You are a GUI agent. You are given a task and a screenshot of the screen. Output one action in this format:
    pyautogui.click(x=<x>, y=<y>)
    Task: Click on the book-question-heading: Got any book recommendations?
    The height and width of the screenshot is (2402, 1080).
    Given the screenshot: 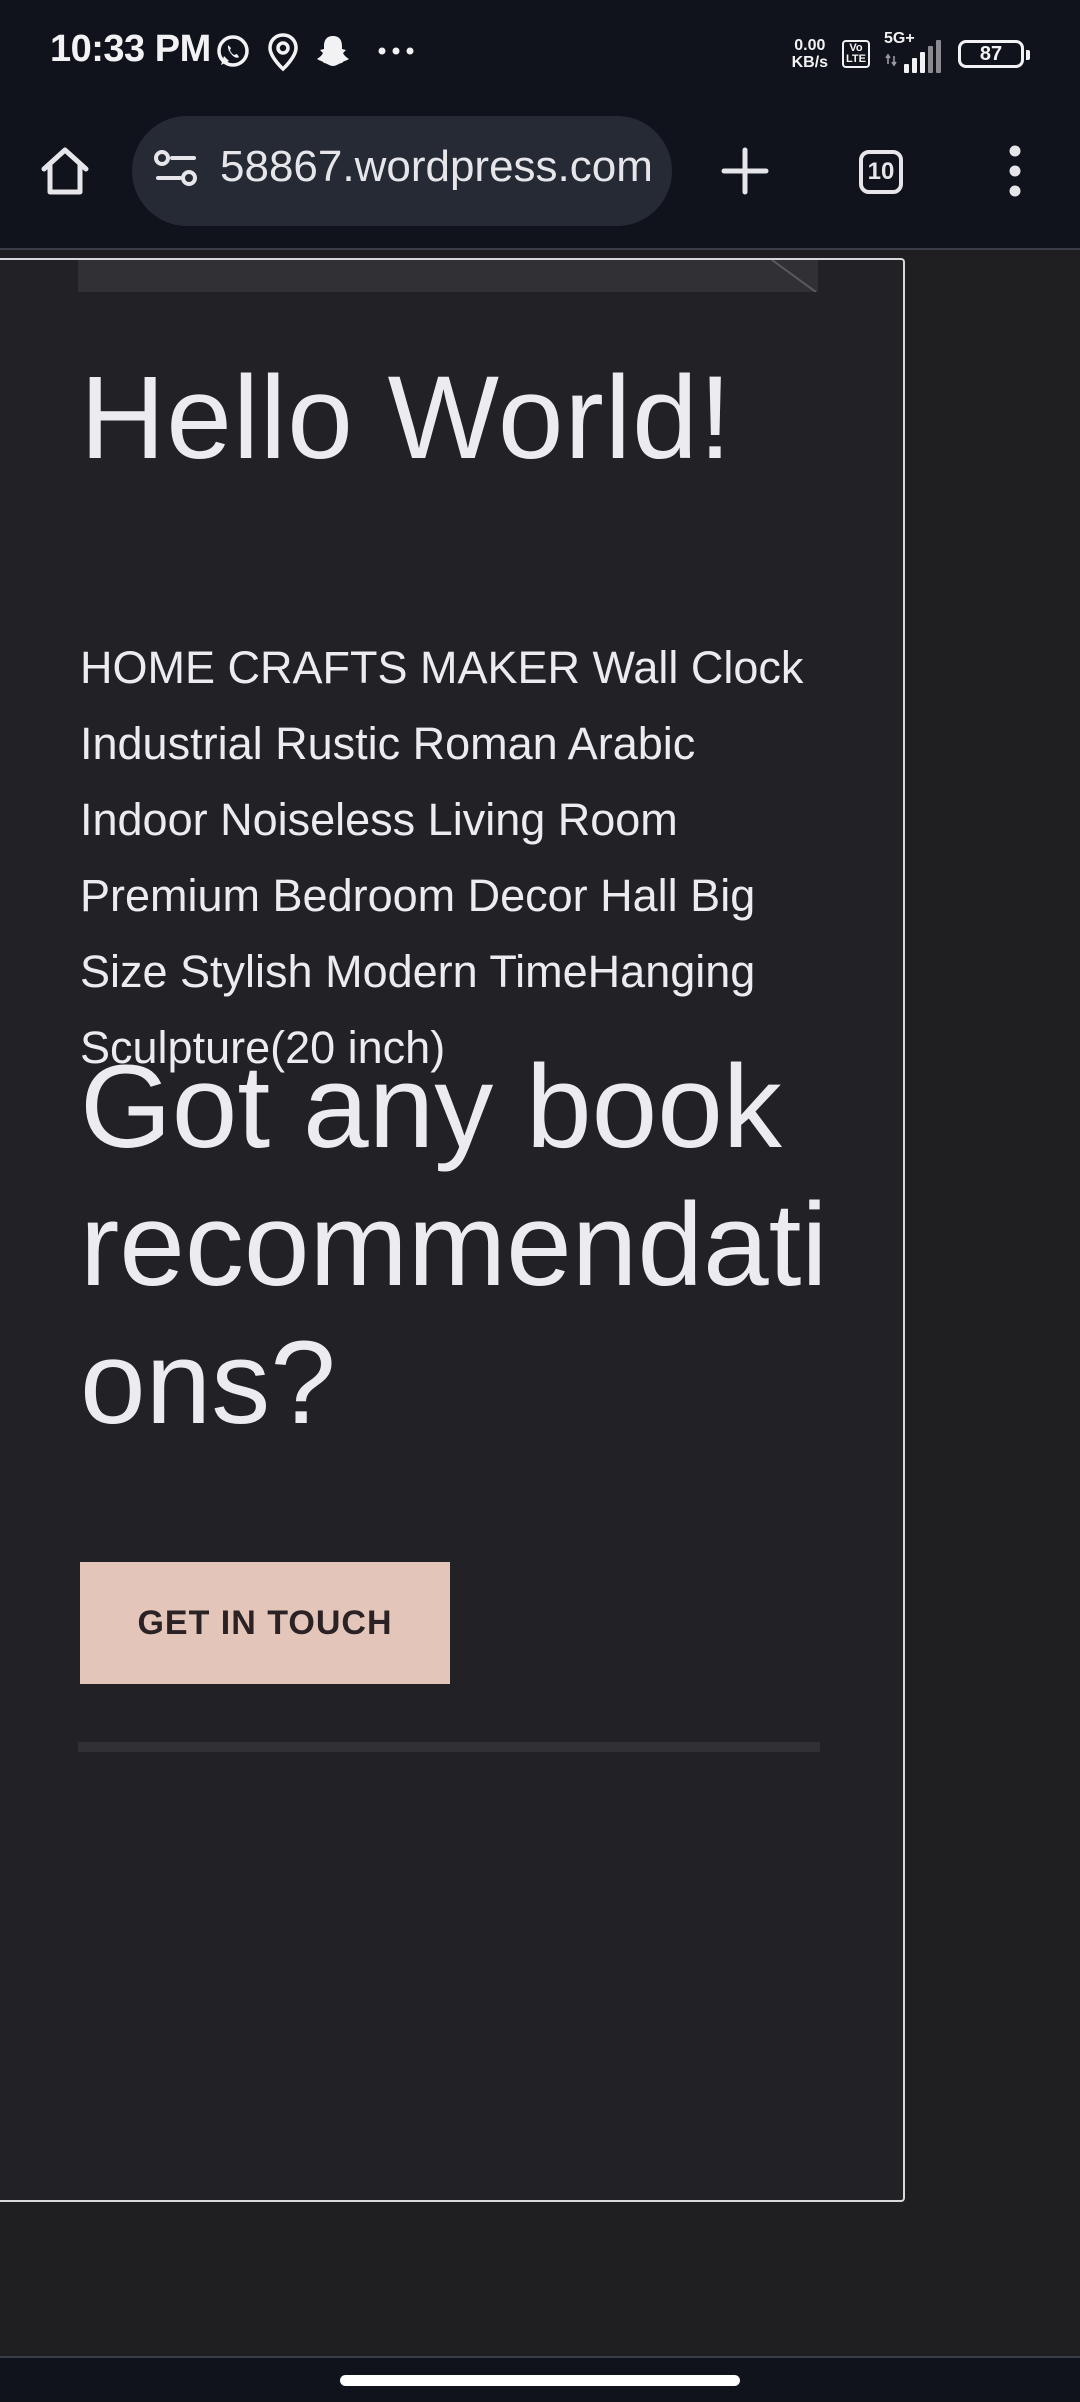 What is the action you would take?
    pyautogui.click(x=454, y=1245)
    